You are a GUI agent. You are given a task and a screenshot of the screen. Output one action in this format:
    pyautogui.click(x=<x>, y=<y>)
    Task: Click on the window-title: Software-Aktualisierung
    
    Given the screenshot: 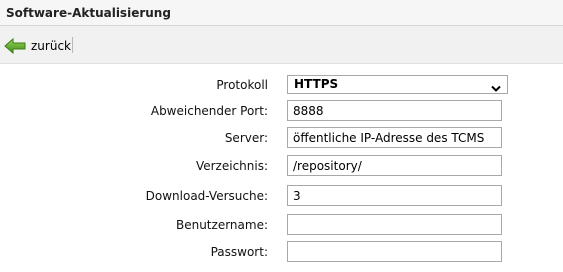 What is the action you would take?
    pyautogui.click(x=88, y=13)
    